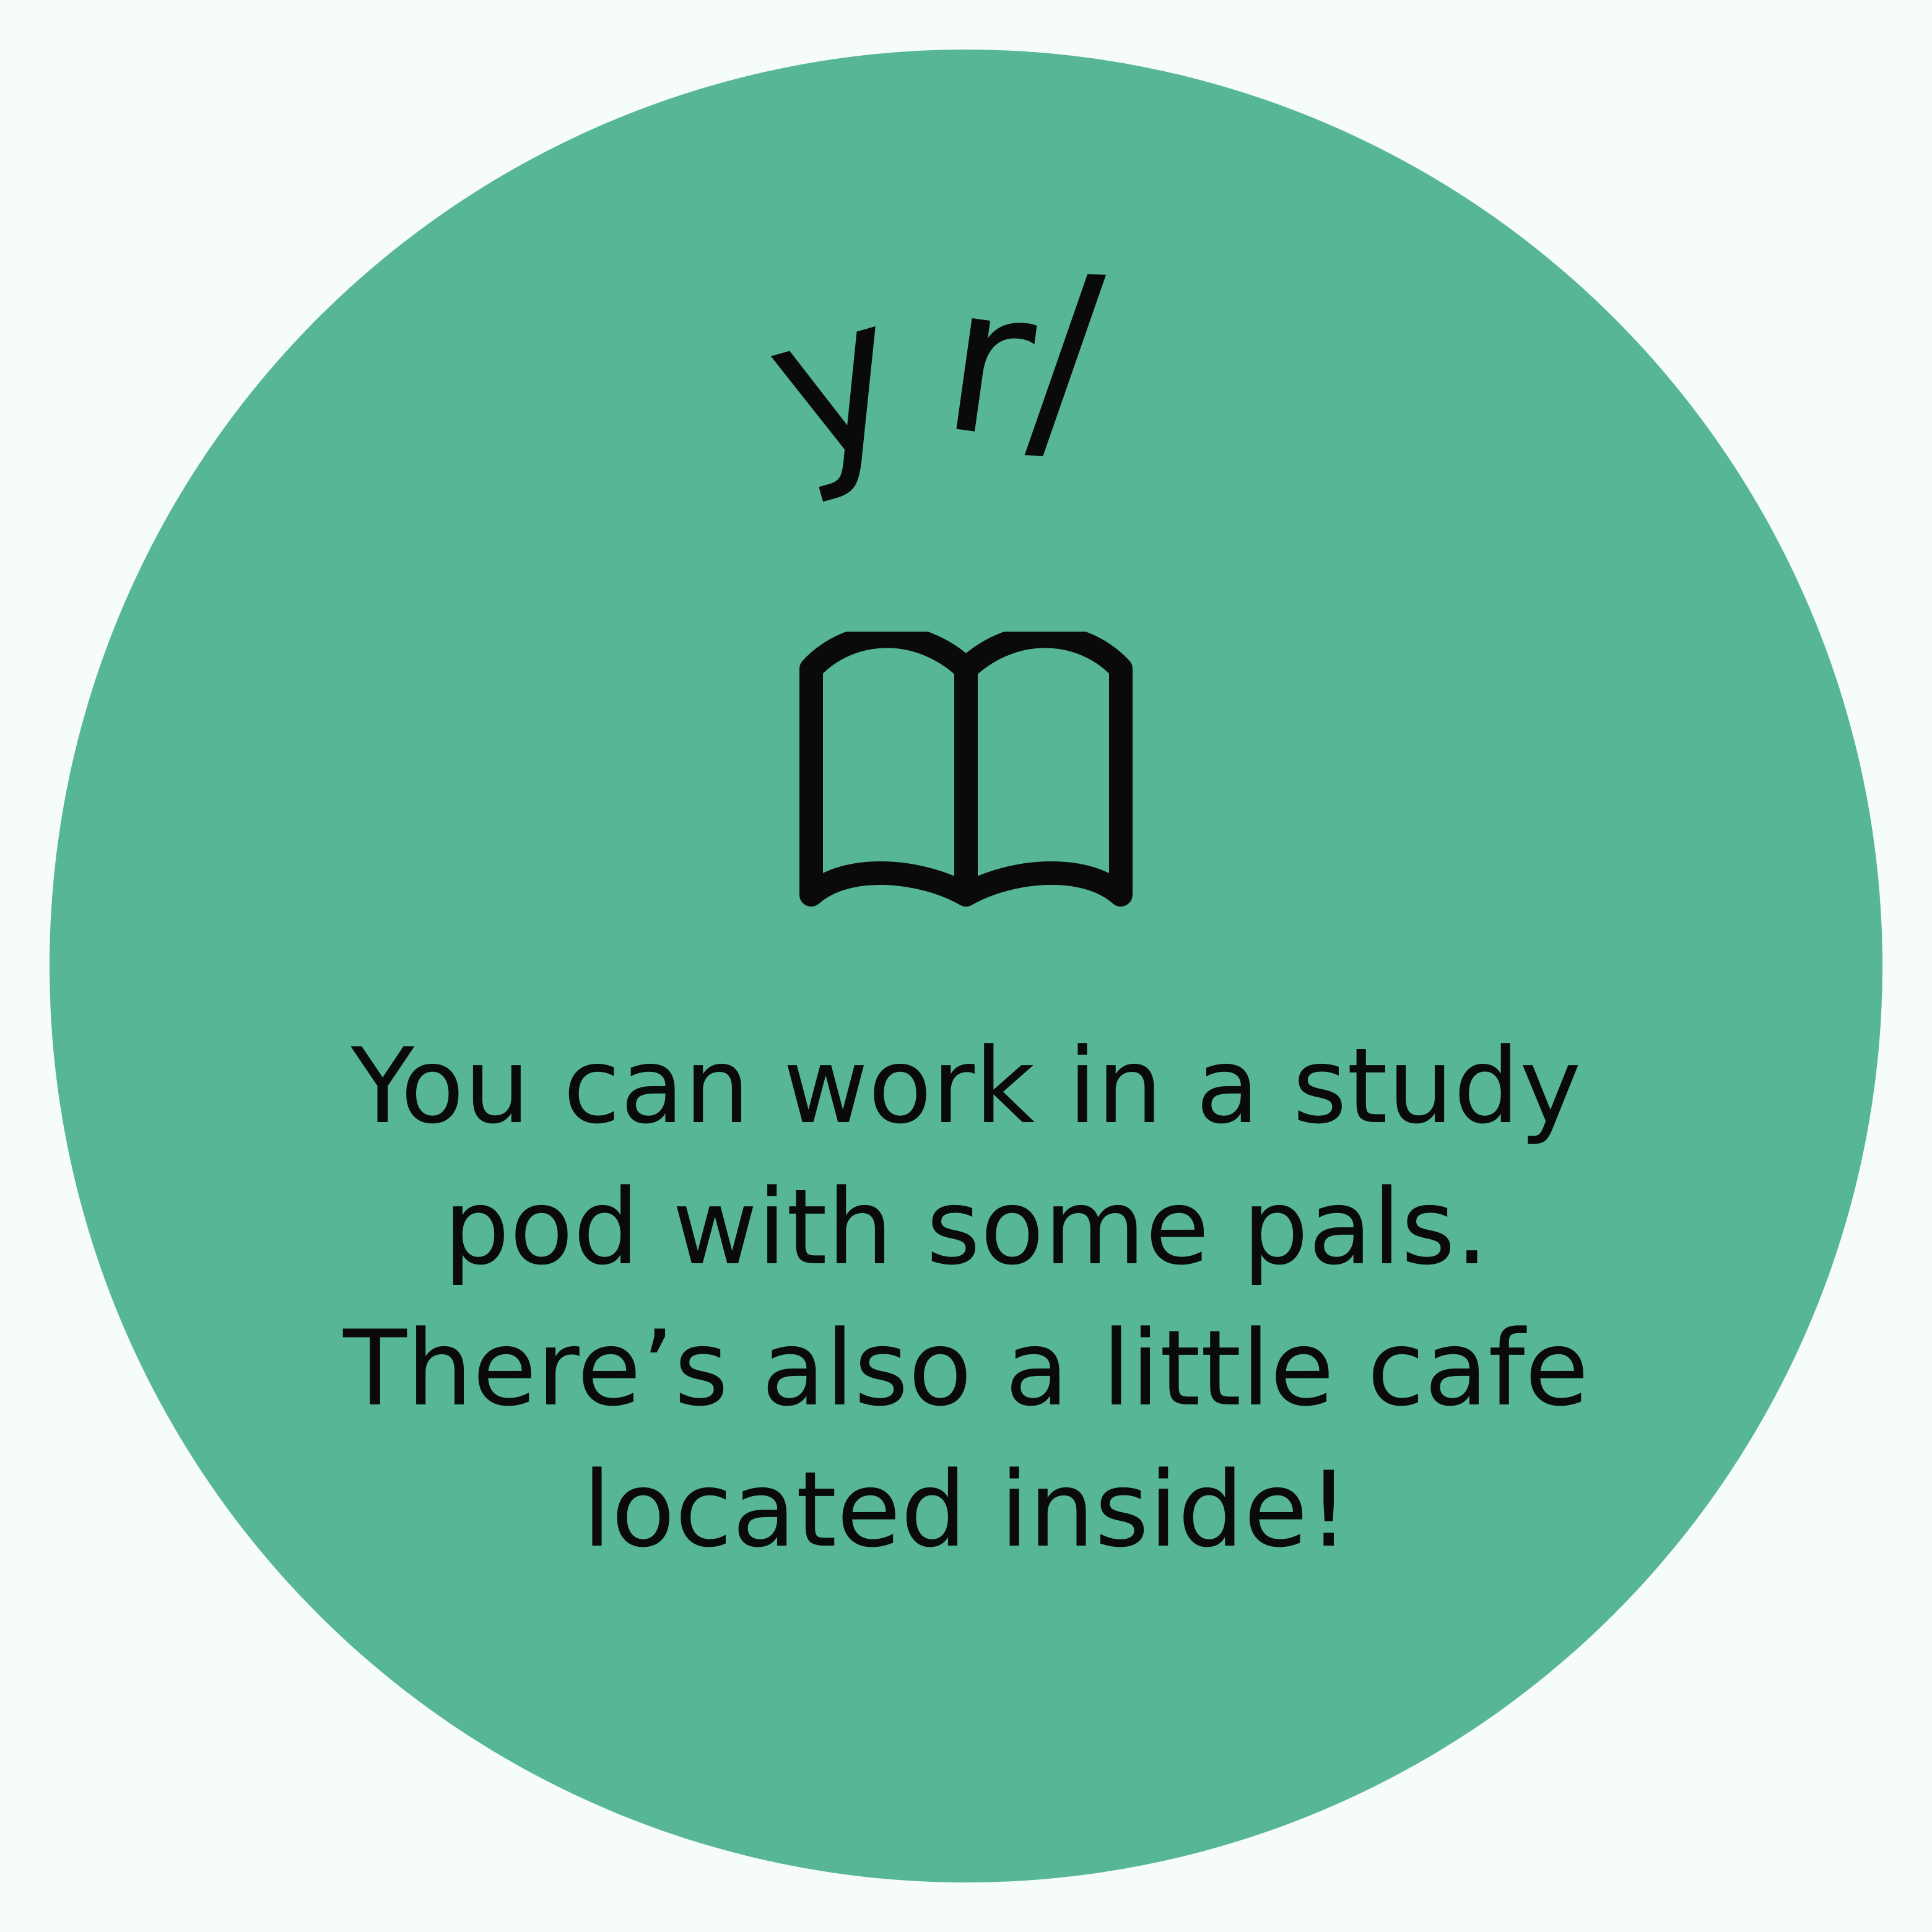  Describe the element at coordinates (960, 380) in the screenshot. I see `logo: y r /` at that location.